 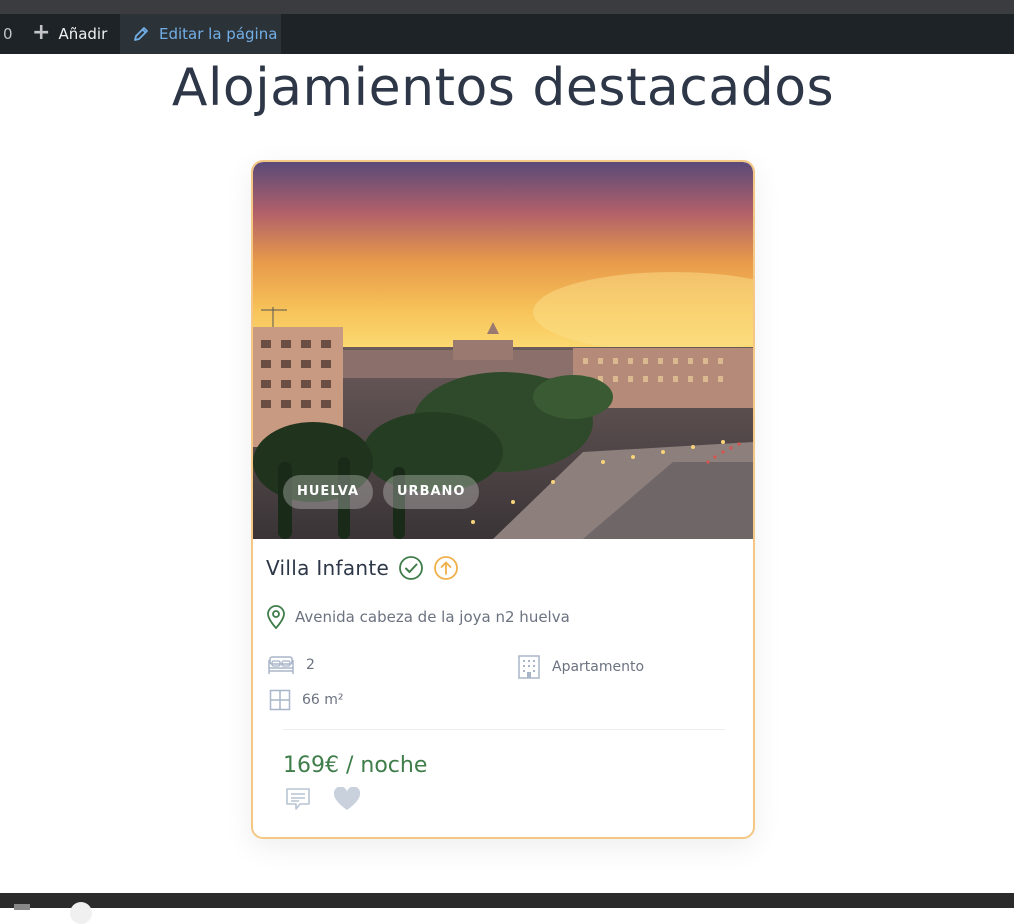 What do you see at coordinates (81, 913) in the screenshot?
I see `taskbar-app-icon` at bounding box center [81, 913].